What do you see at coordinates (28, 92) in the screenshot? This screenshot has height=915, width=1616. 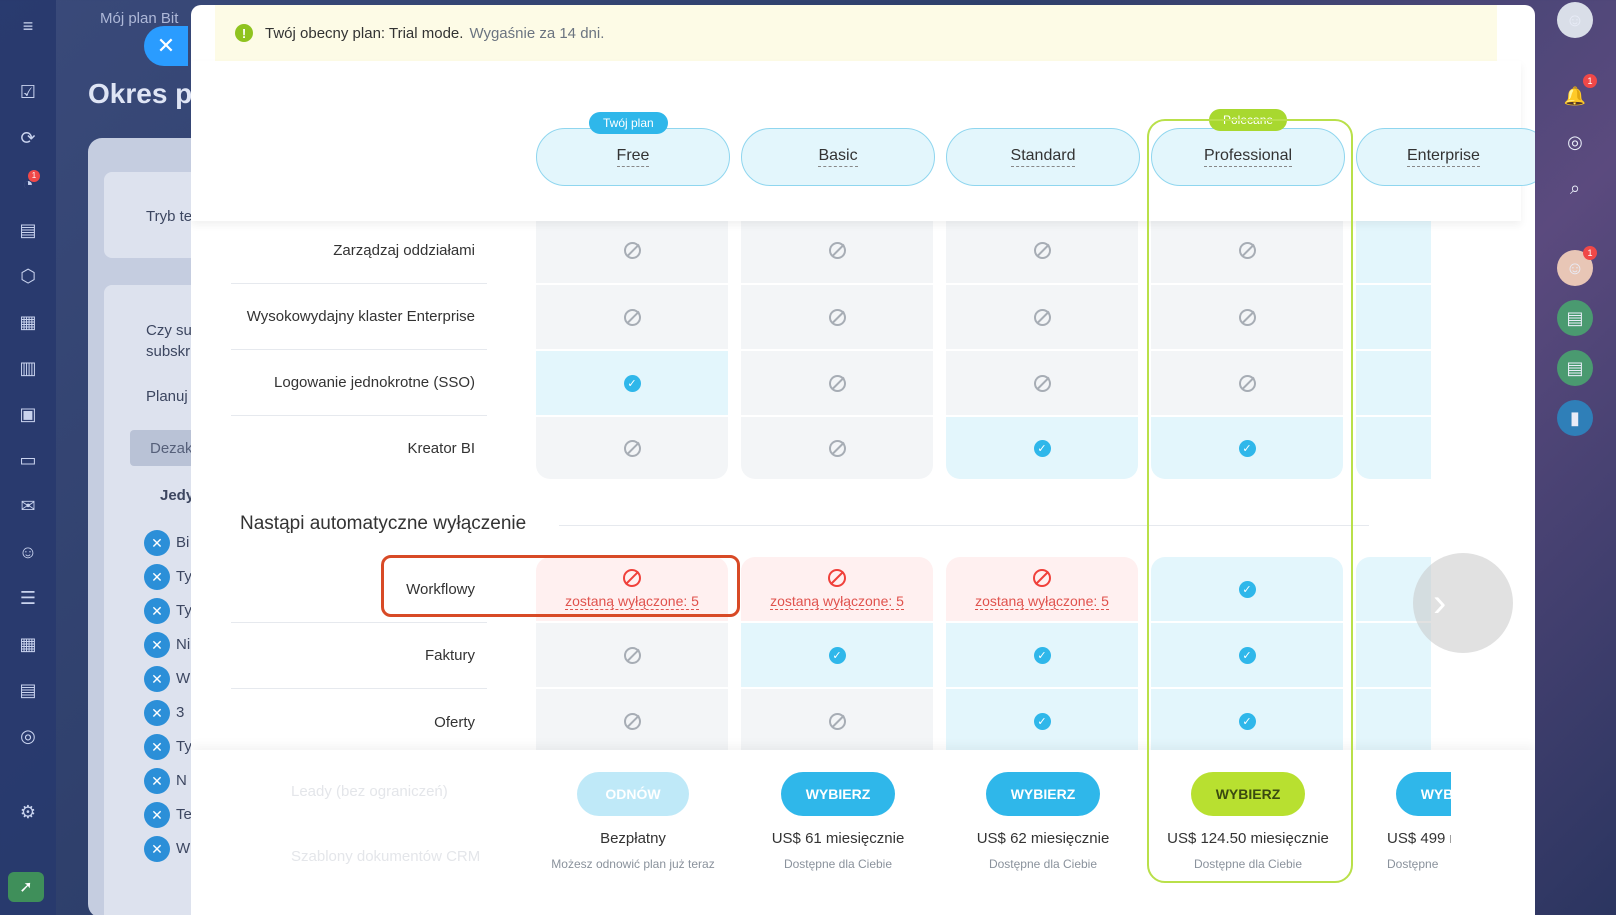 I see `tasks-icon: ☑` at bounding box center [28, 92].